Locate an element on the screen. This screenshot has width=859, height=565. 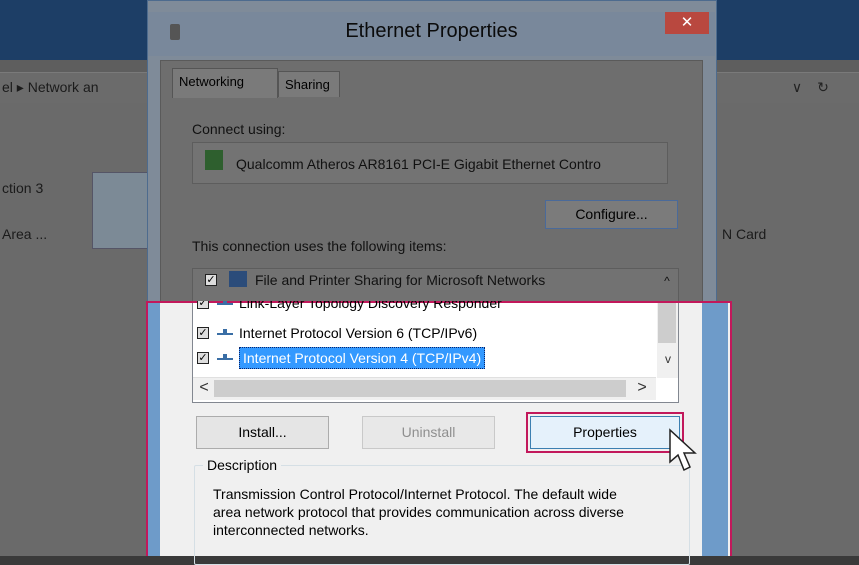
scroll-right-icon: > is located at coordinates (642, 388).